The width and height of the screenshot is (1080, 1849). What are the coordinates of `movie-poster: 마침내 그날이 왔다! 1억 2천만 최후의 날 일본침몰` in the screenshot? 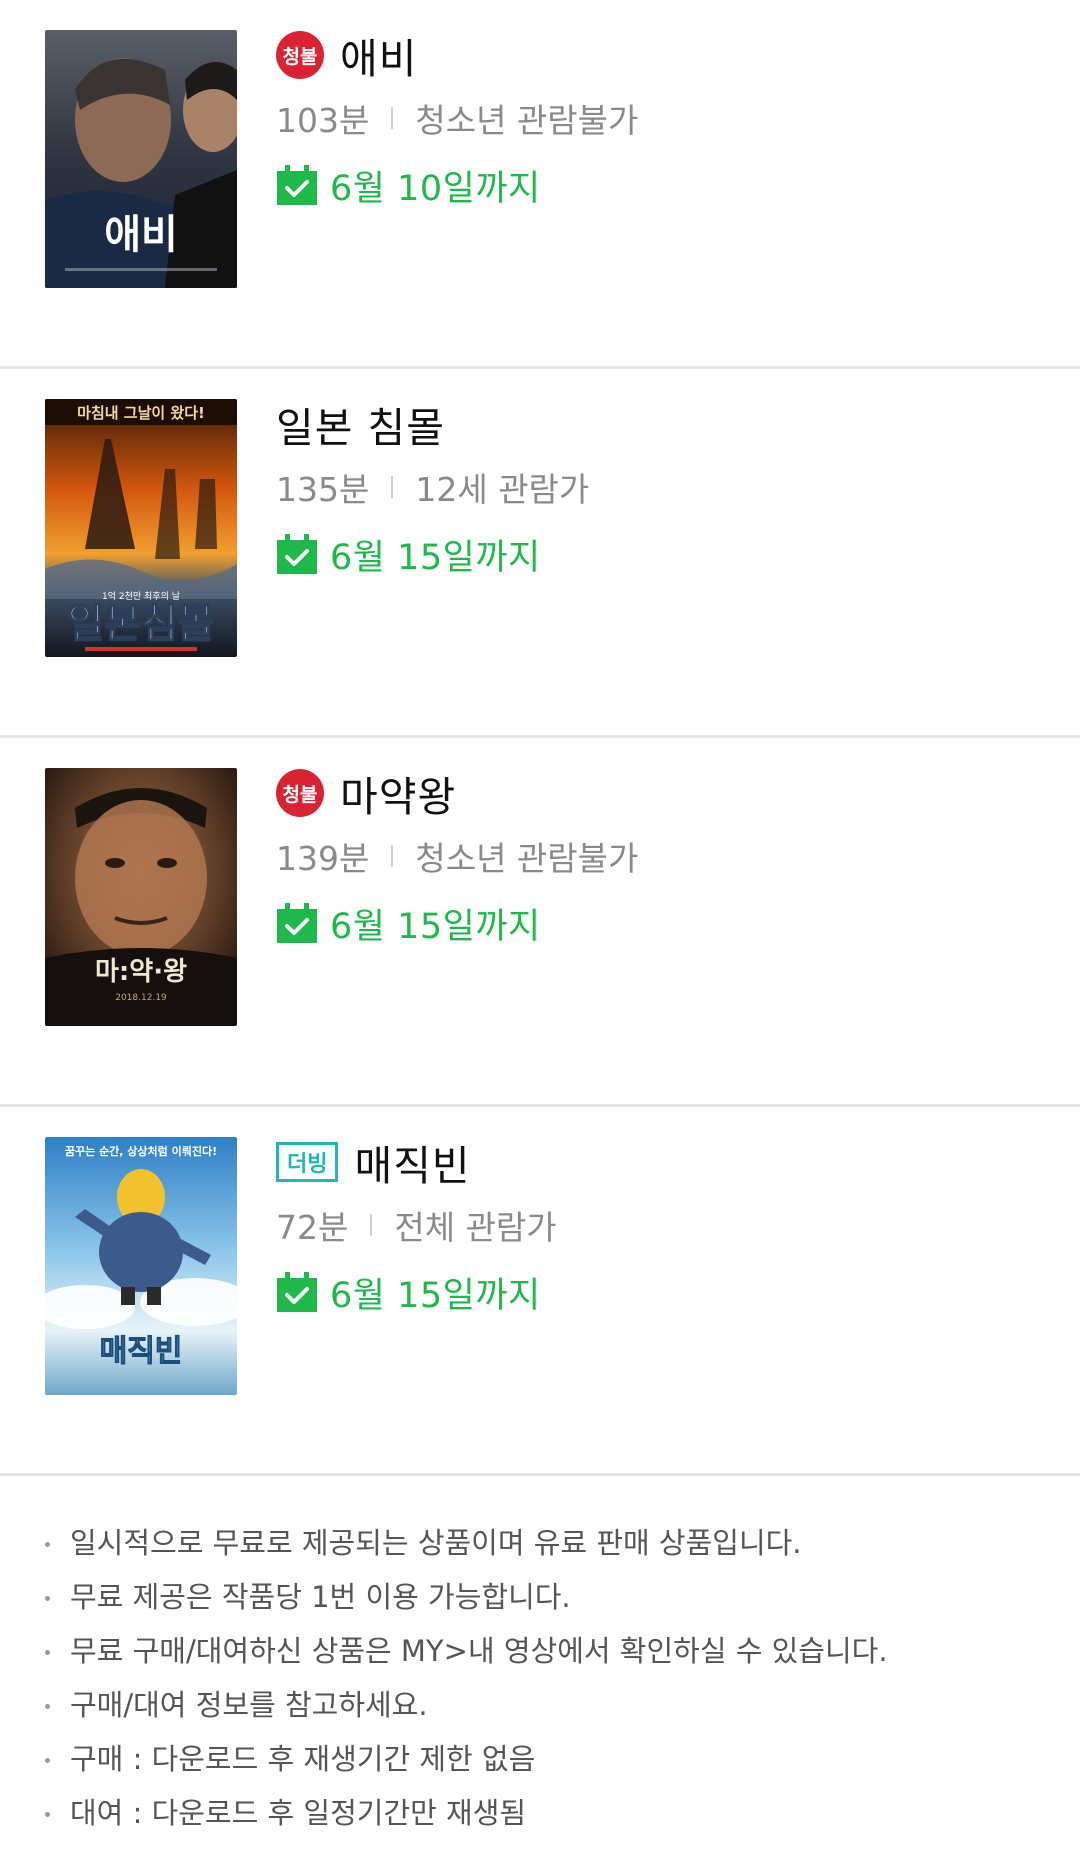 It's located at (141, 528).